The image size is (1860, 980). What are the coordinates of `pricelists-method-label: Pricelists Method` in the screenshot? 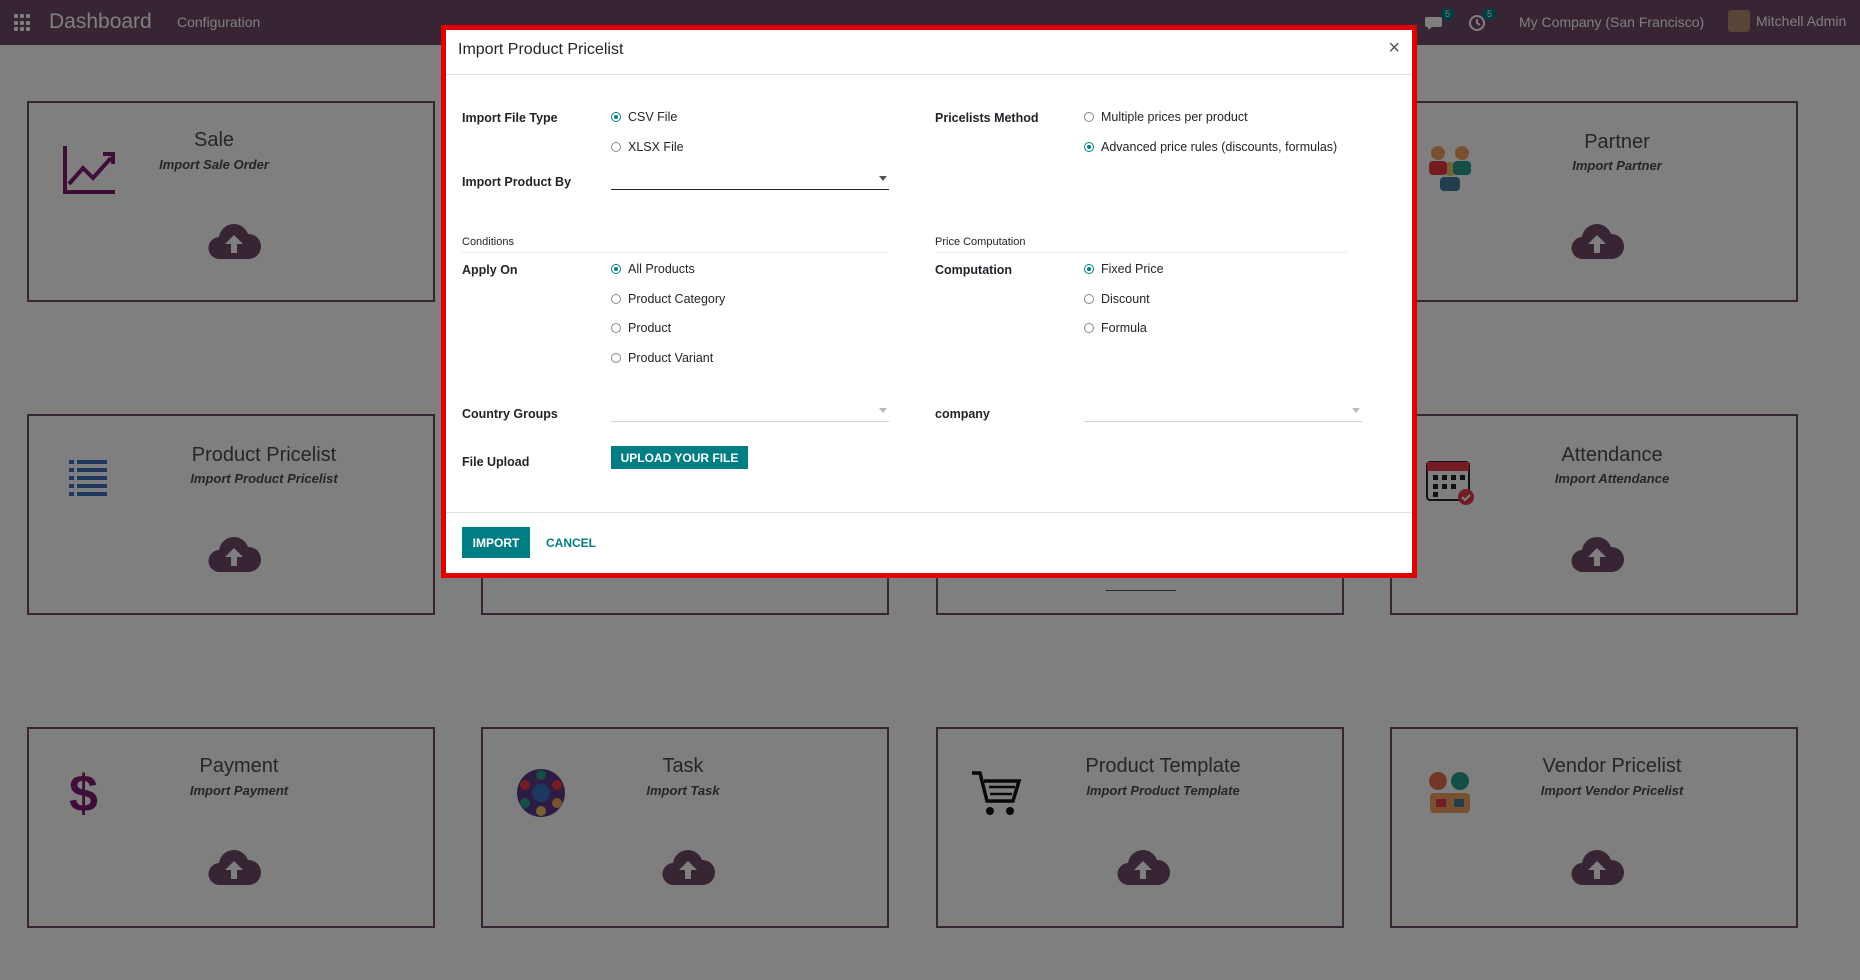 It's located at (987, 118).